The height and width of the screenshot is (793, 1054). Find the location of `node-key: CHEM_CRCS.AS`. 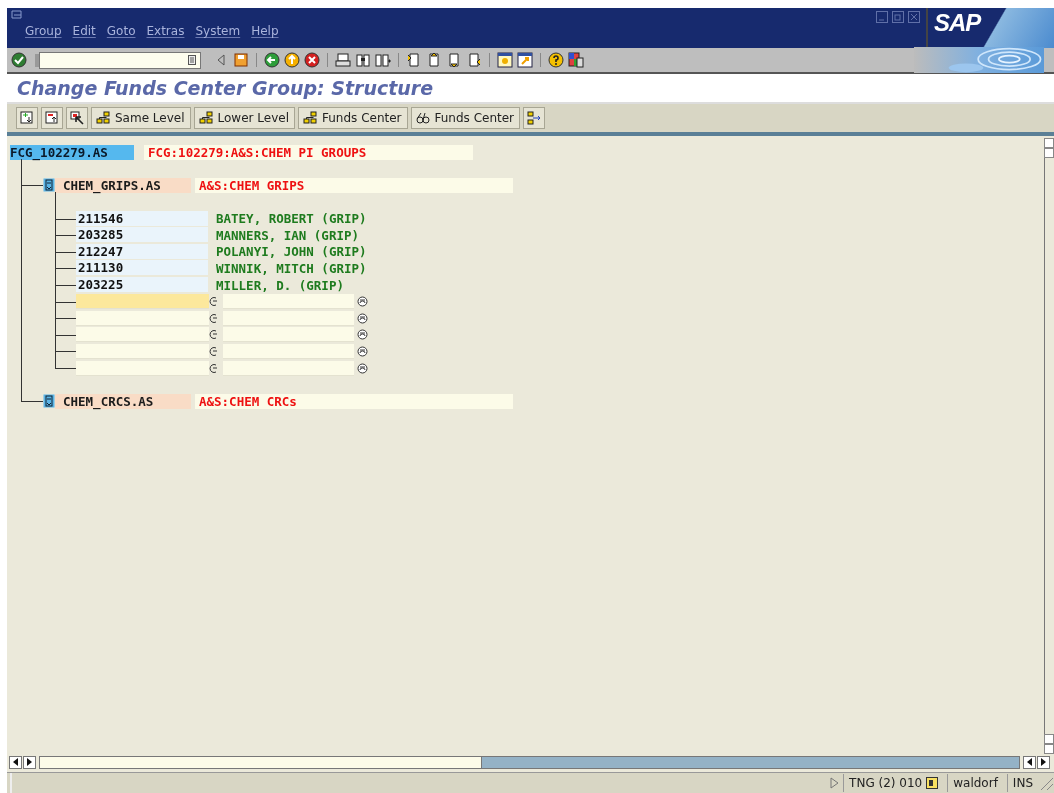

node-key: CHEM_CRCS.AS is located at coordinates (123, 401).